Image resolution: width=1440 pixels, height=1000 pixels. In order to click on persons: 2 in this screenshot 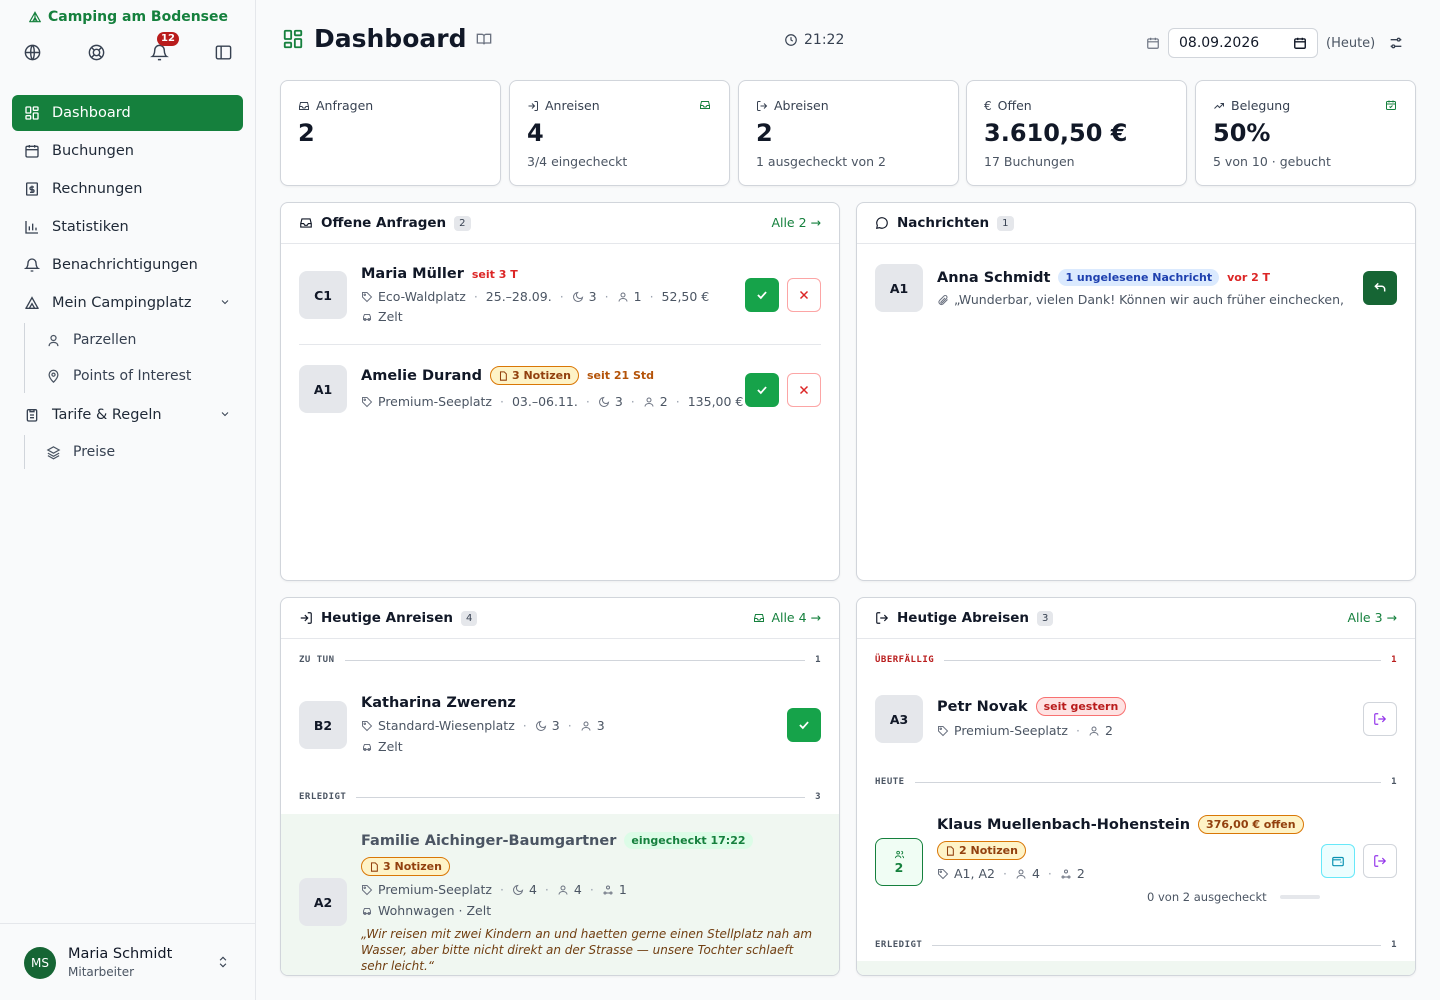, I will do `click(1108, 730)`.